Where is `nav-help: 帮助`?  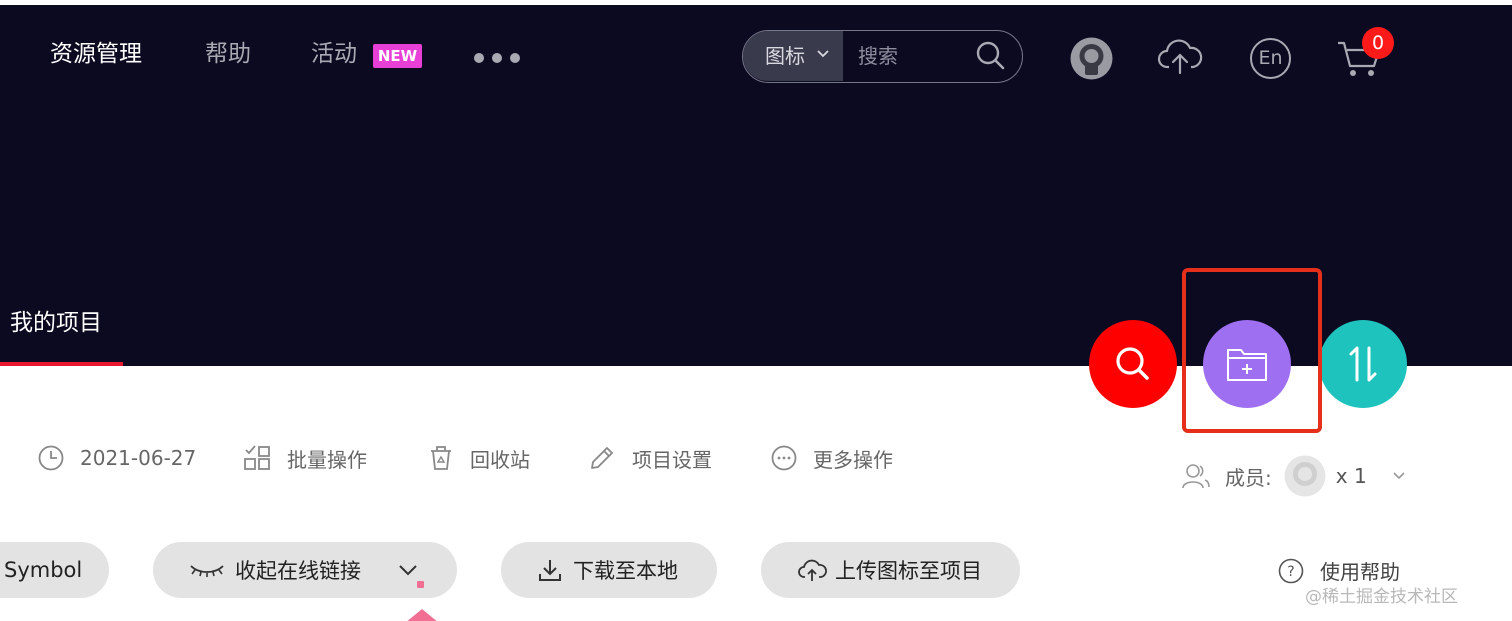 nav-help: 帮助 is located at coordinates (228, 54).